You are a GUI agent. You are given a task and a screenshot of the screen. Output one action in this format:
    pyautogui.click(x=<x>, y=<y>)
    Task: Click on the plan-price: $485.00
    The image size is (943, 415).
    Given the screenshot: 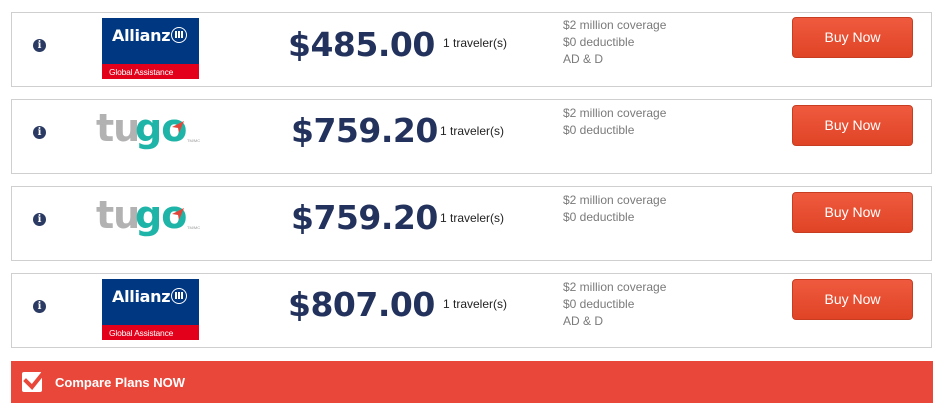 What is the action you would take?
    pyautogui.click(x=361, y=44)
    